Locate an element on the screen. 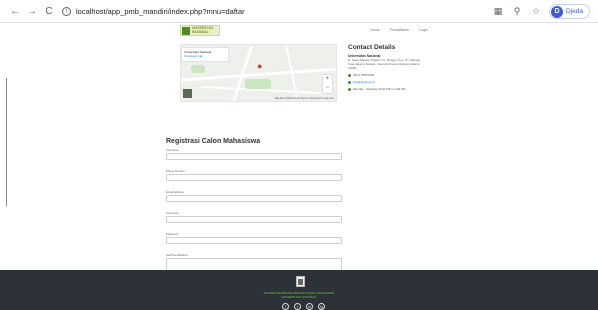 The height and width of the screenshot is (310, 598). contact-phone: (021) 78067000 is located at coordinates (364, 75).